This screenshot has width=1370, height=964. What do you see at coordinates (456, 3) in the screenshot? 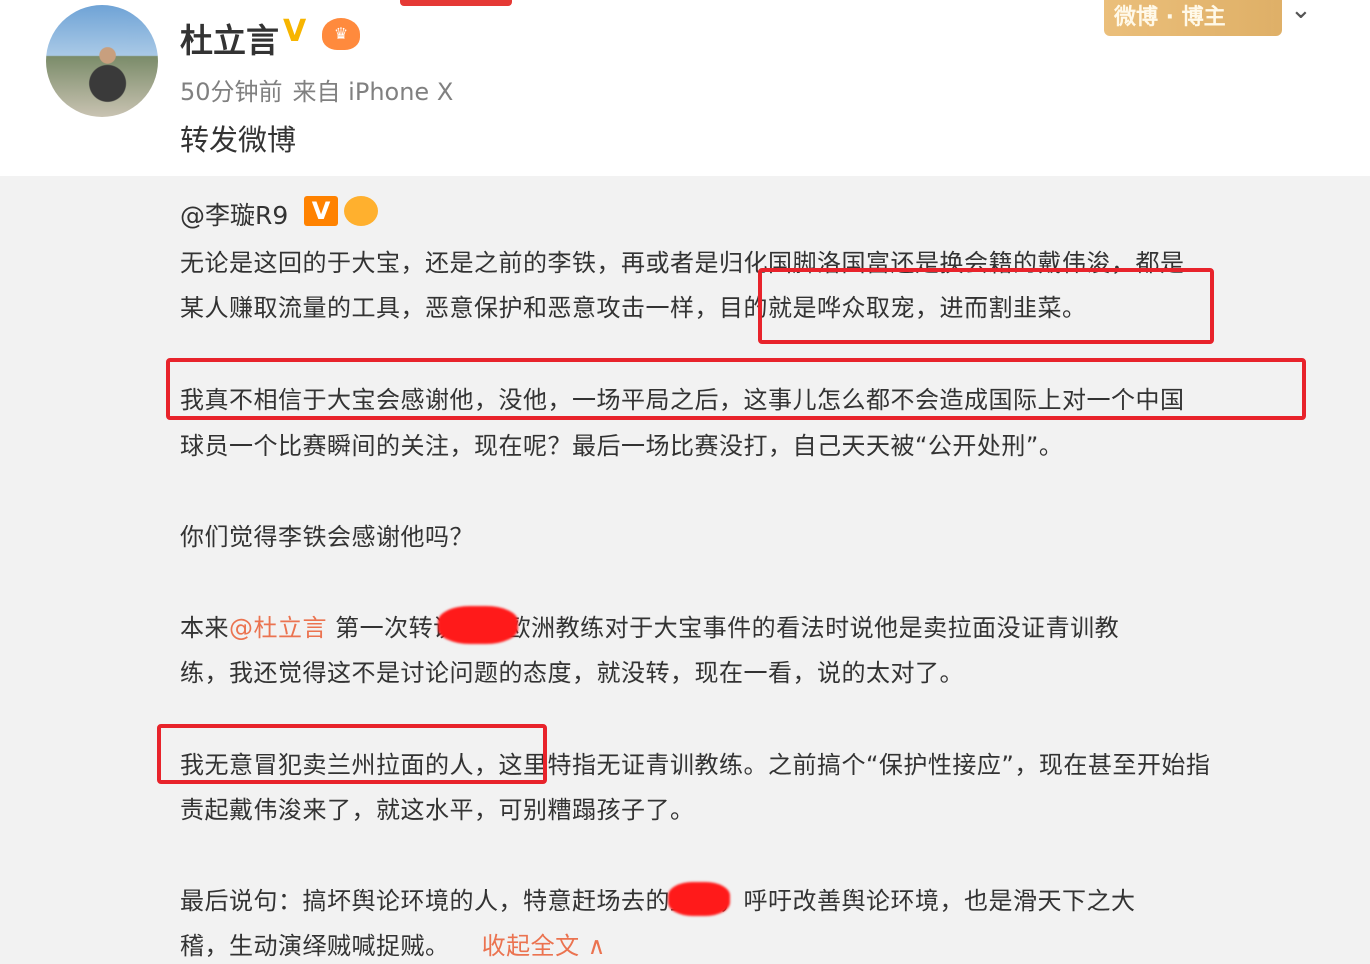
I see `red-annotation-mark` at bounding box center [456, 3].